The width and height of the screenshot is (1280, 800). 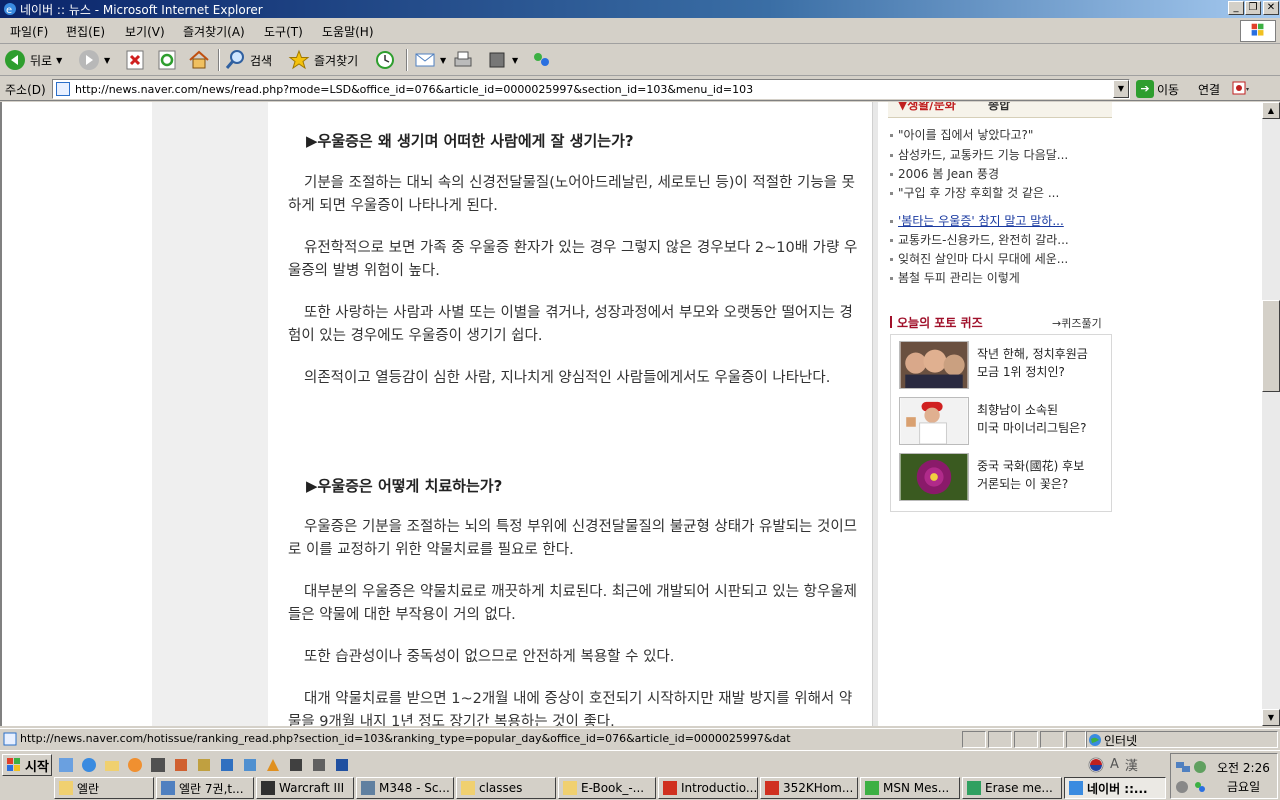 What do you see at coordinates (1157, 89) in the screenshot?
I see `go-button: ➔ 이동` at bounding box center [1157, 89].